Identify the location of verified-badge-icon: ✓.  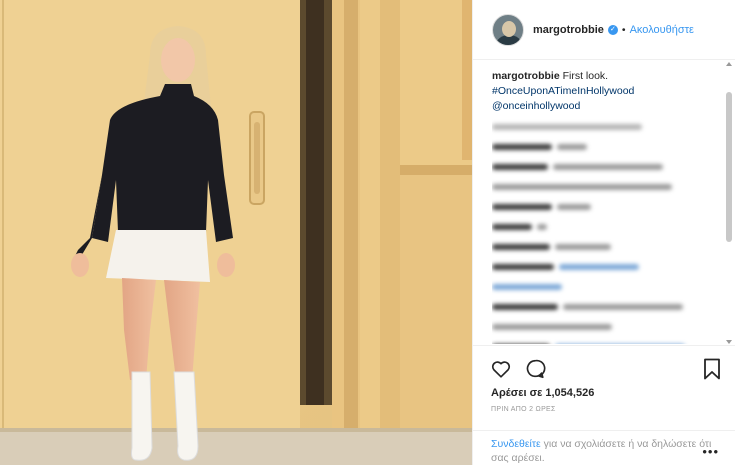
(612, 29).